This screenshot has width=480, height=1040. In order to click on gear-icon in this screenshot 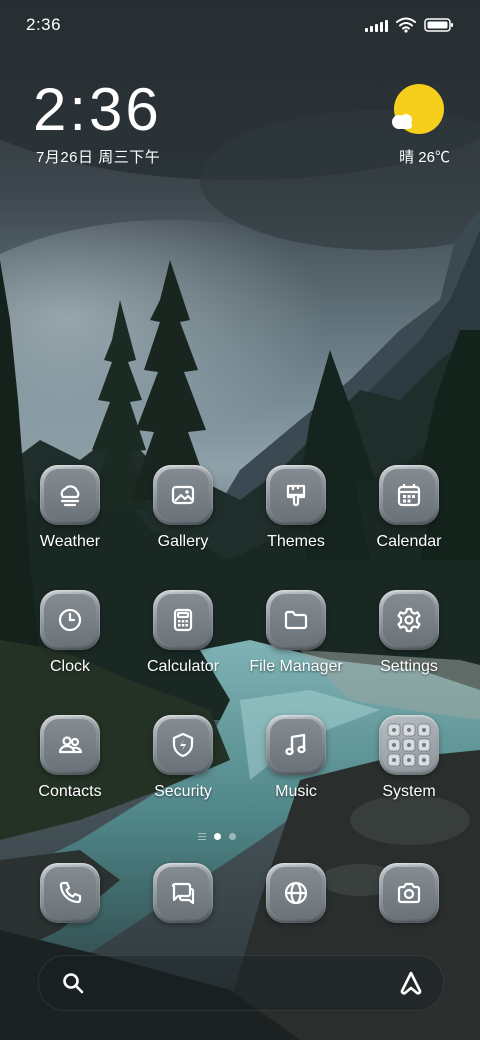, I will do `click(409, 620)`.